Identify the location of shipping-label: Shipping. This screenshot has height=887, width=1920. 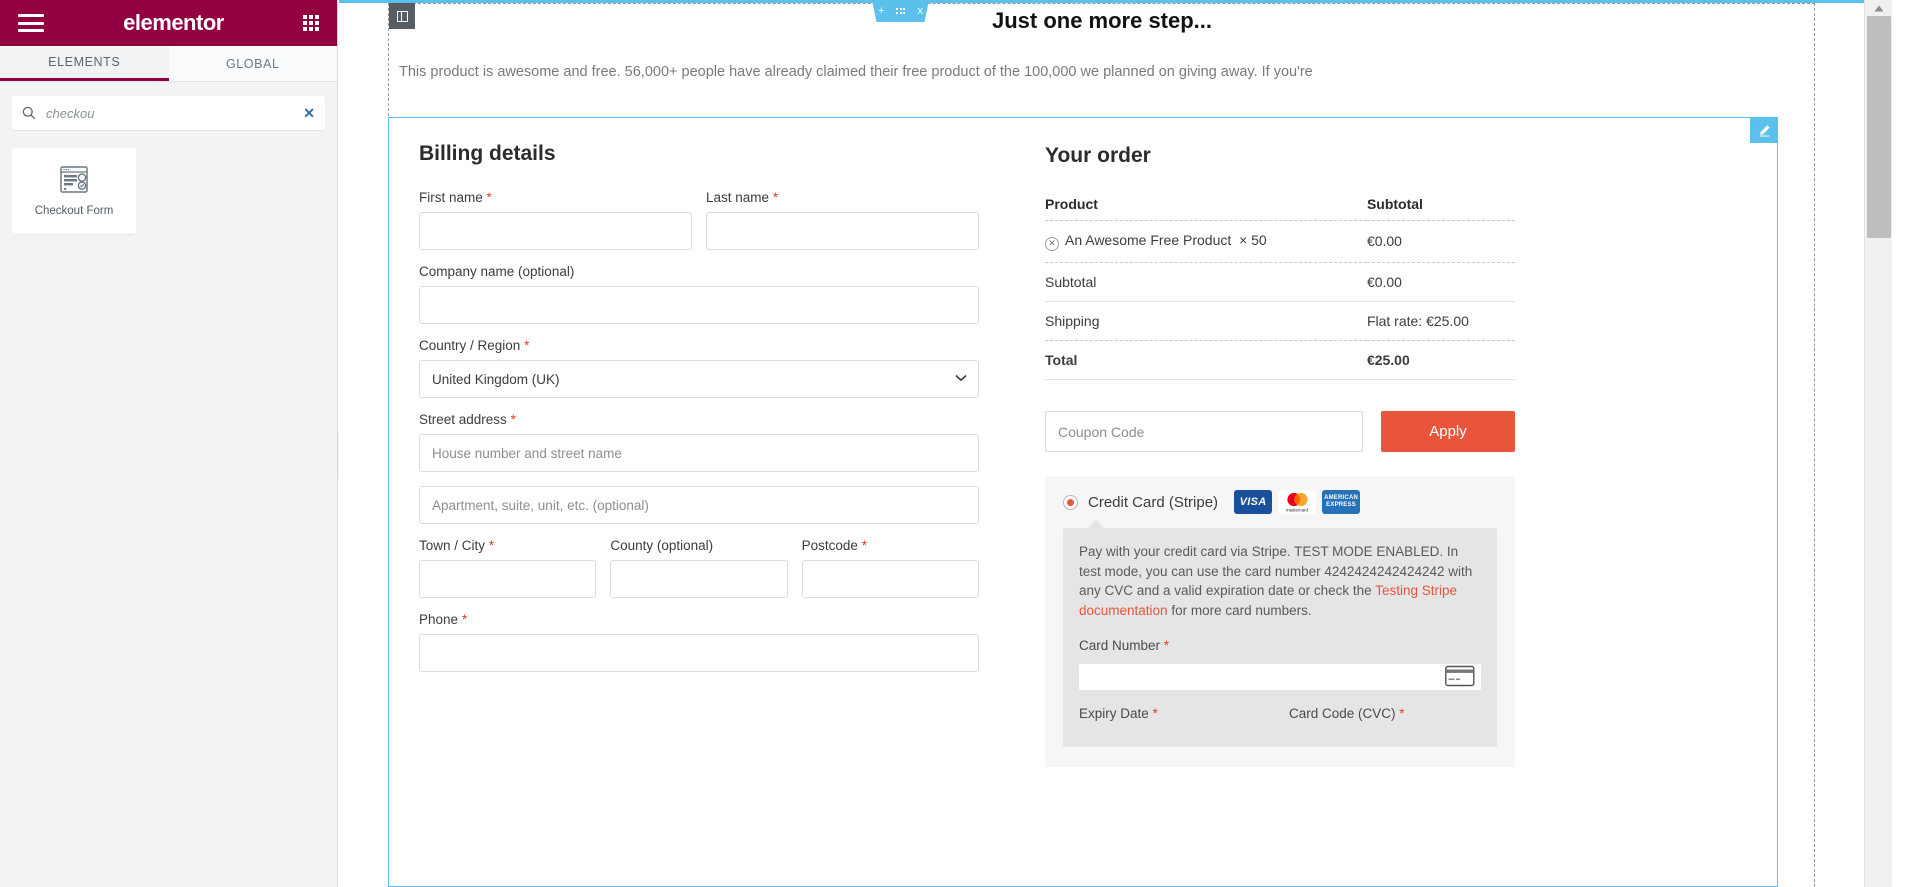
(1072, 320).